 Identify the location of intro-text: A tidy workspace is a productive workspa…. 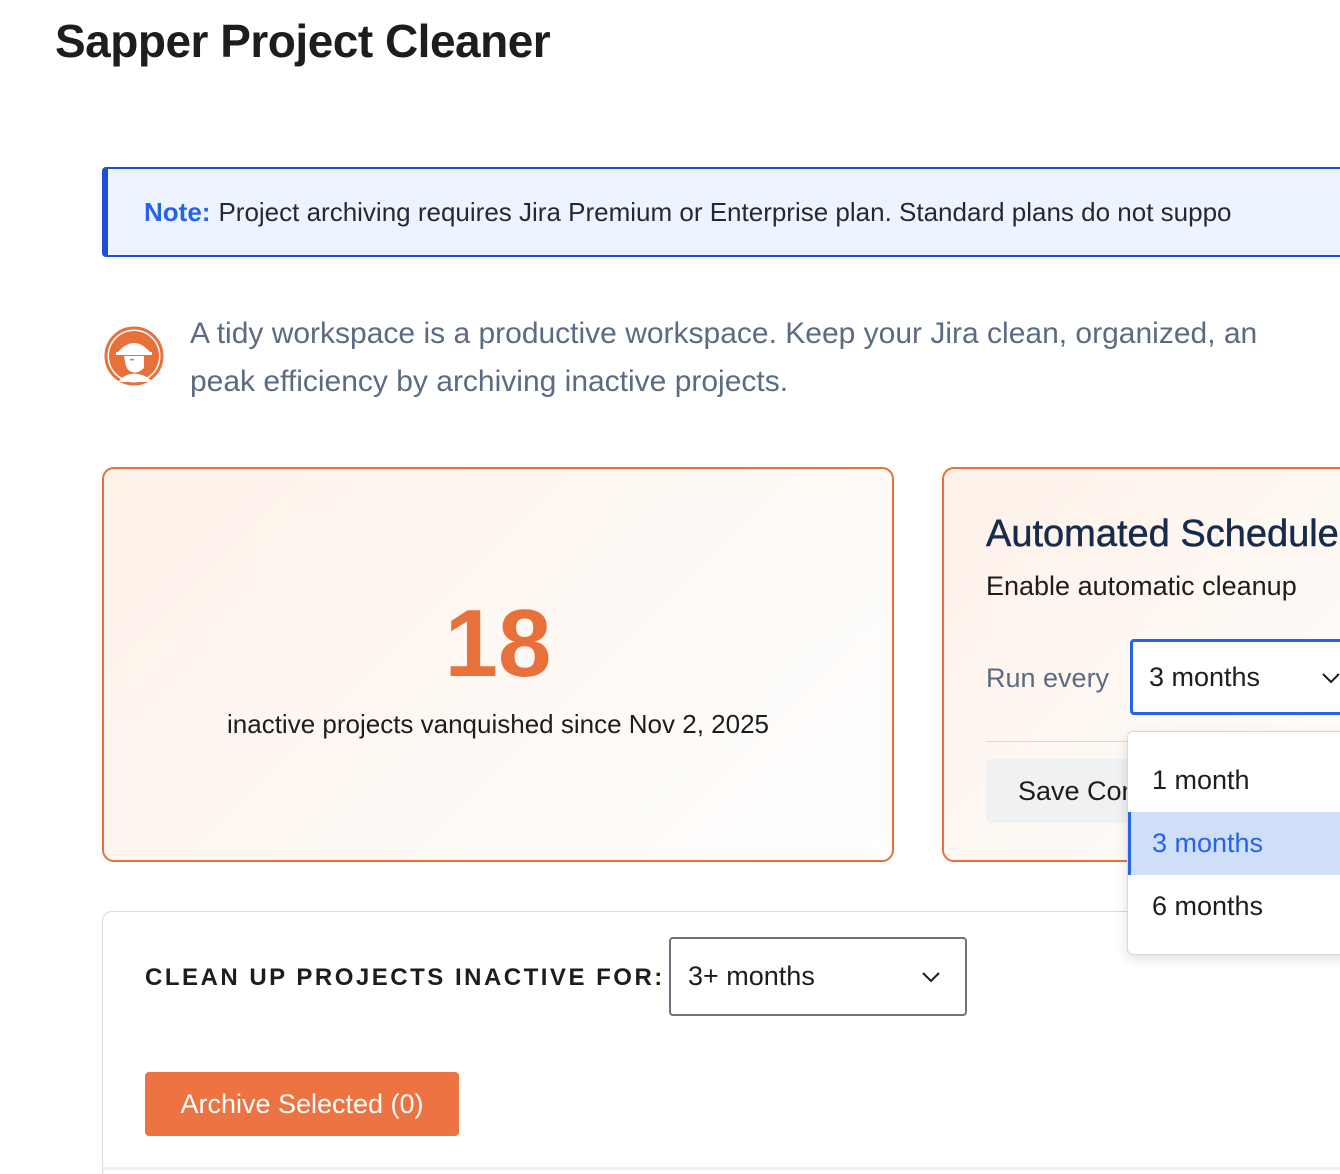
(765, 358).